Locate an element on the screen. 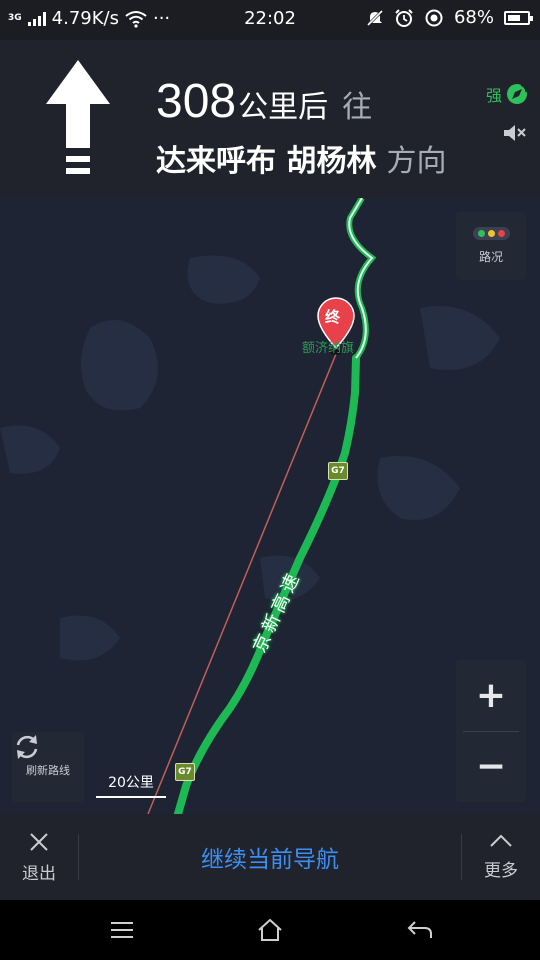 The width and height of the screenshot is (540, 960). silent-mode-icon is located at coordinates (375, 17).